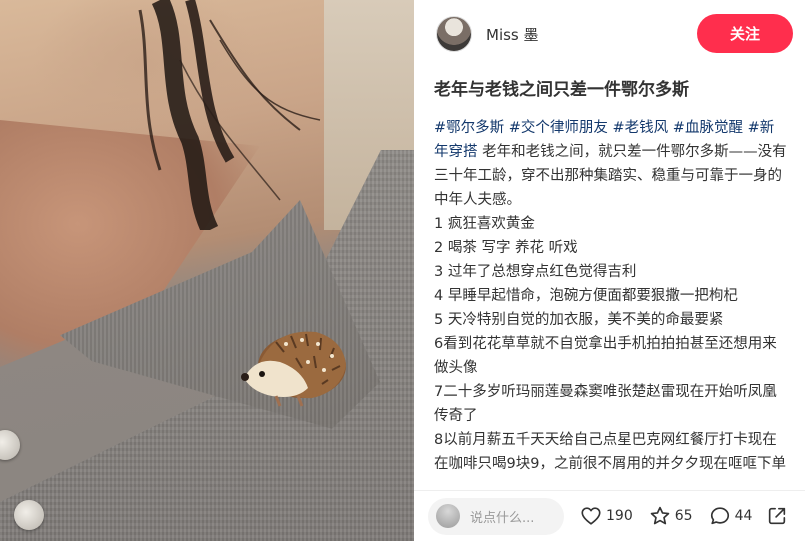  I want to click on post-line: 4 早睡早起惜命，泡碗方便面都要狠撒一把枸杞, so click(586, 296).